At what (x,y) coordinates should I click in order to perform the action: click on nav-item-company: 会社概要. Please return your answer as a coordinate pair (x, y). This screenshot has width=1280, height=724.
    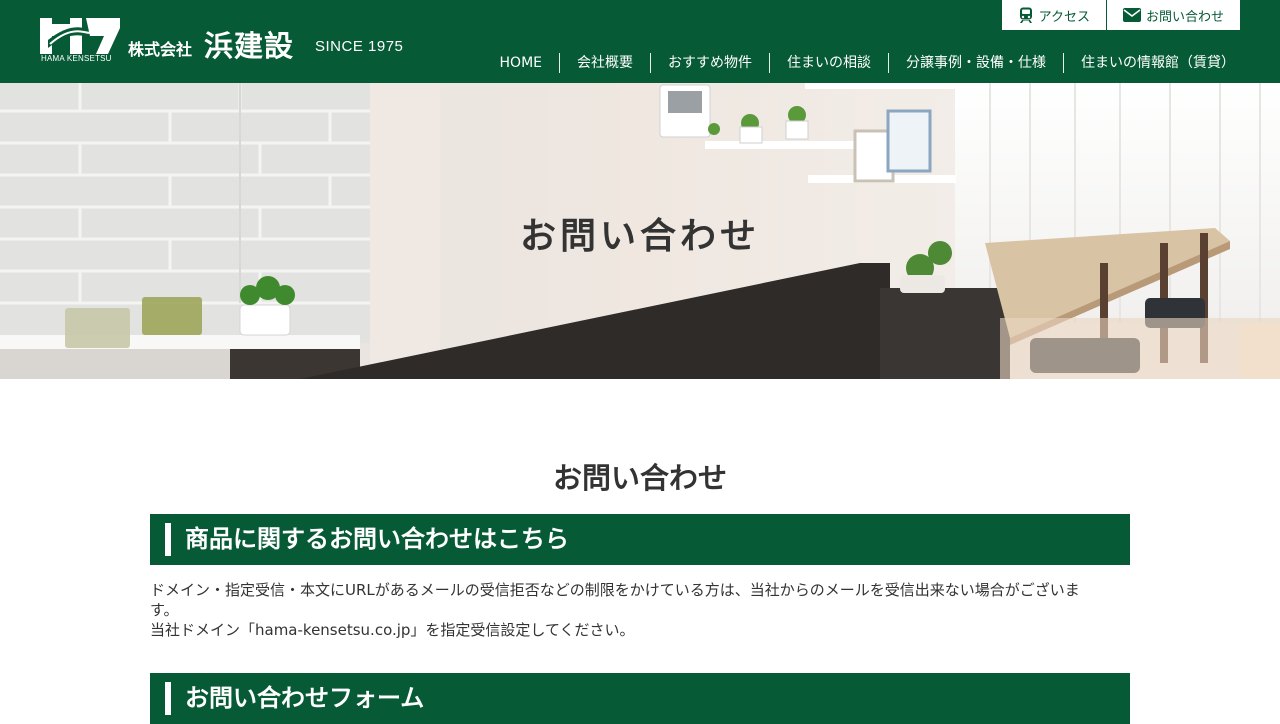
    Looking at the image, I should click on (604, 63).